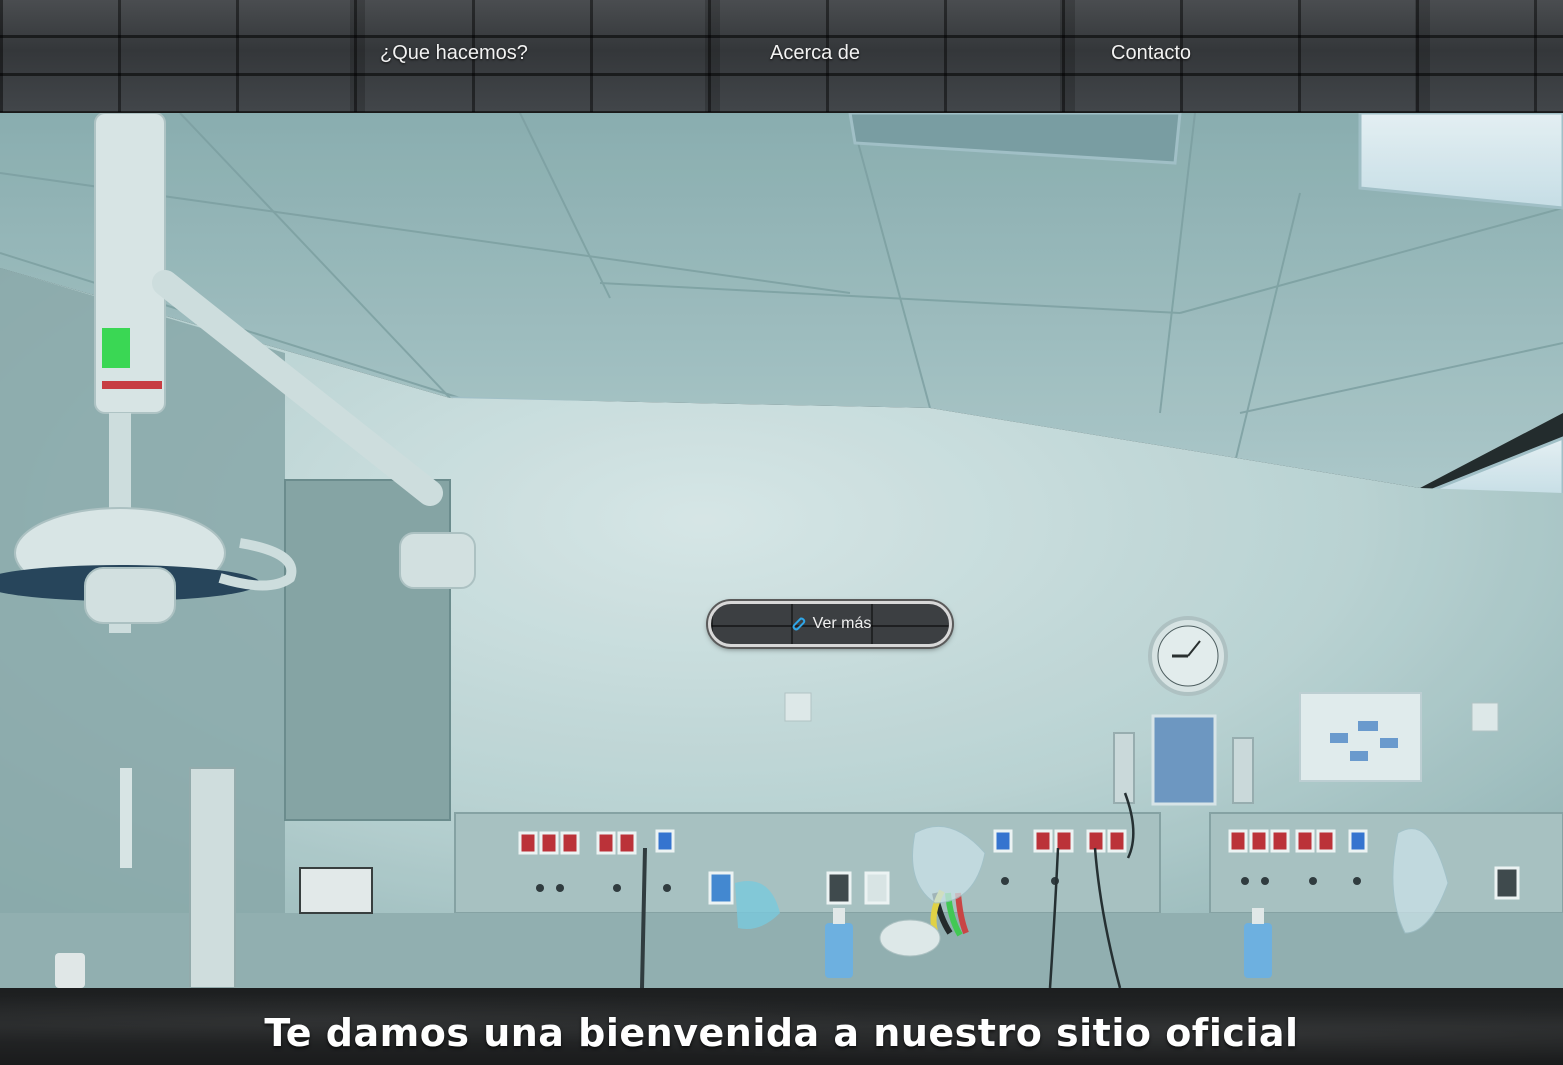  What do you see at coordinates (1151, 53) in the screenshot?
I see `nav-link-contacto: Contacto` at bounding box center [1151, 53].